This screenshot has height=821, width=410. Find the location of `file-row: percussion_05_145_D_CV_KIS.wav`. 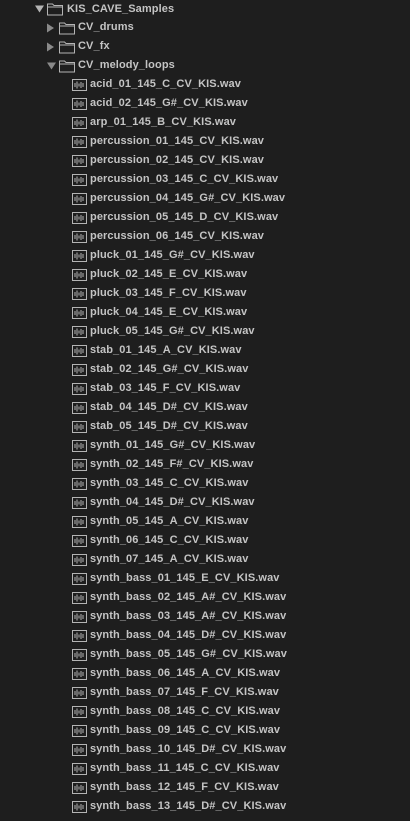

file-row: percussion_05_145_D_CV_KIS.wav is located at coordinates (205, 217).